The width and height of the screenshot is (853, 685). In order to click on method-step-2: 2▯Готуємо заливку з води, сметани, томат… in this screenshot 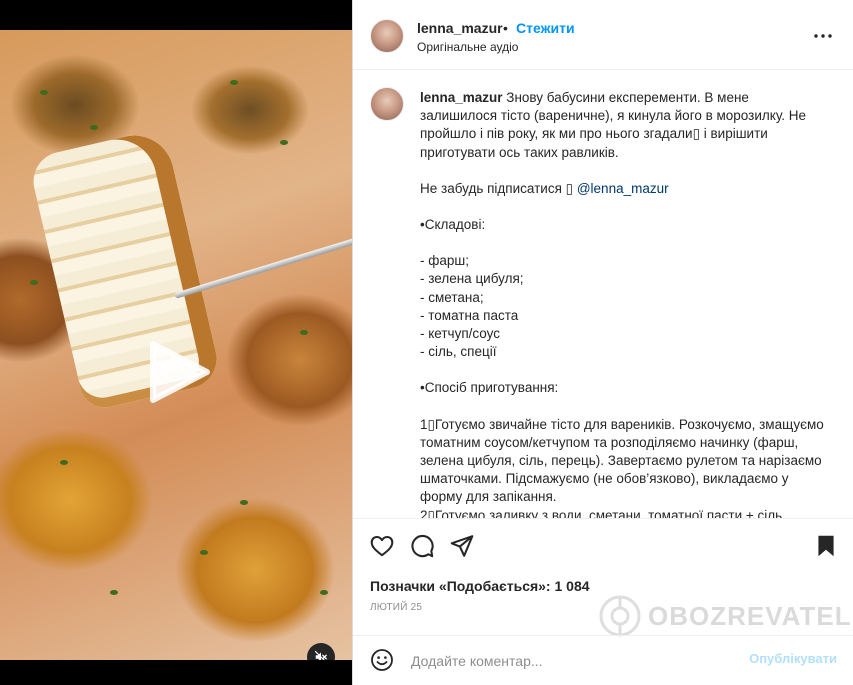, I will do `click(603, 512)`.